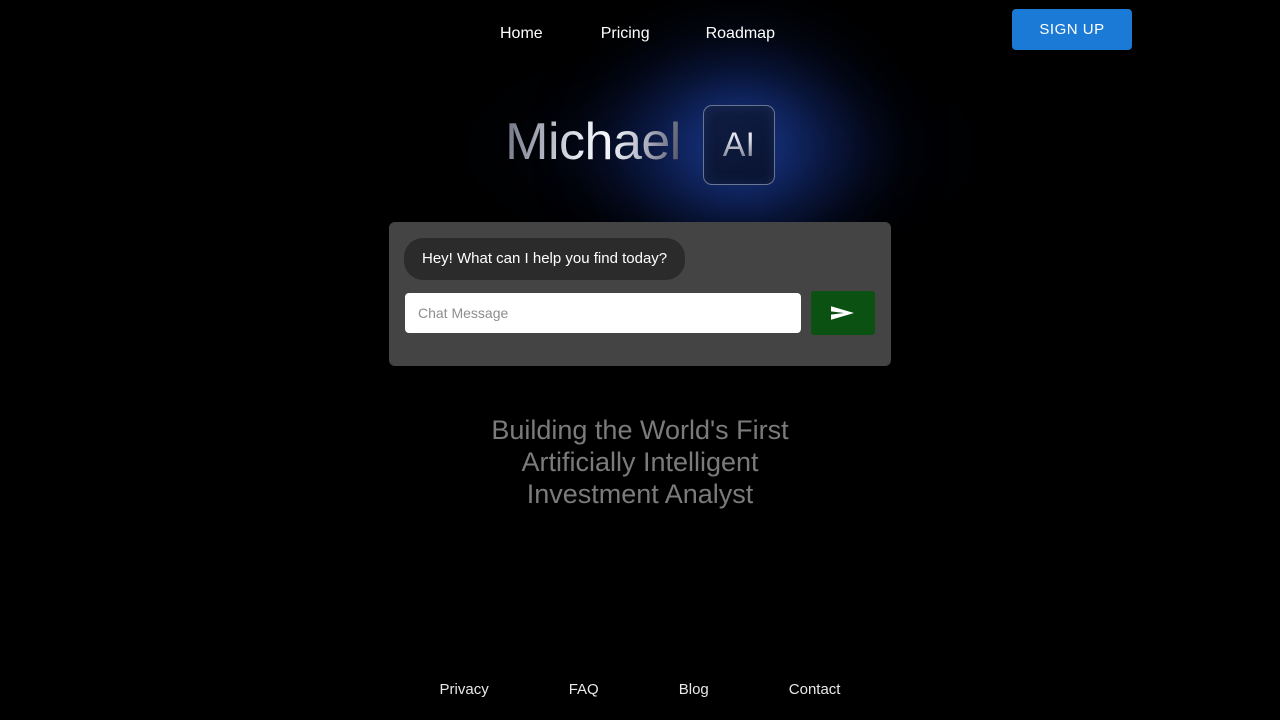 The height and width of the screenshot is (720, 1280). I want to click on auth-actions-group: LOG IN SIGN UP, so click(1072, 29).